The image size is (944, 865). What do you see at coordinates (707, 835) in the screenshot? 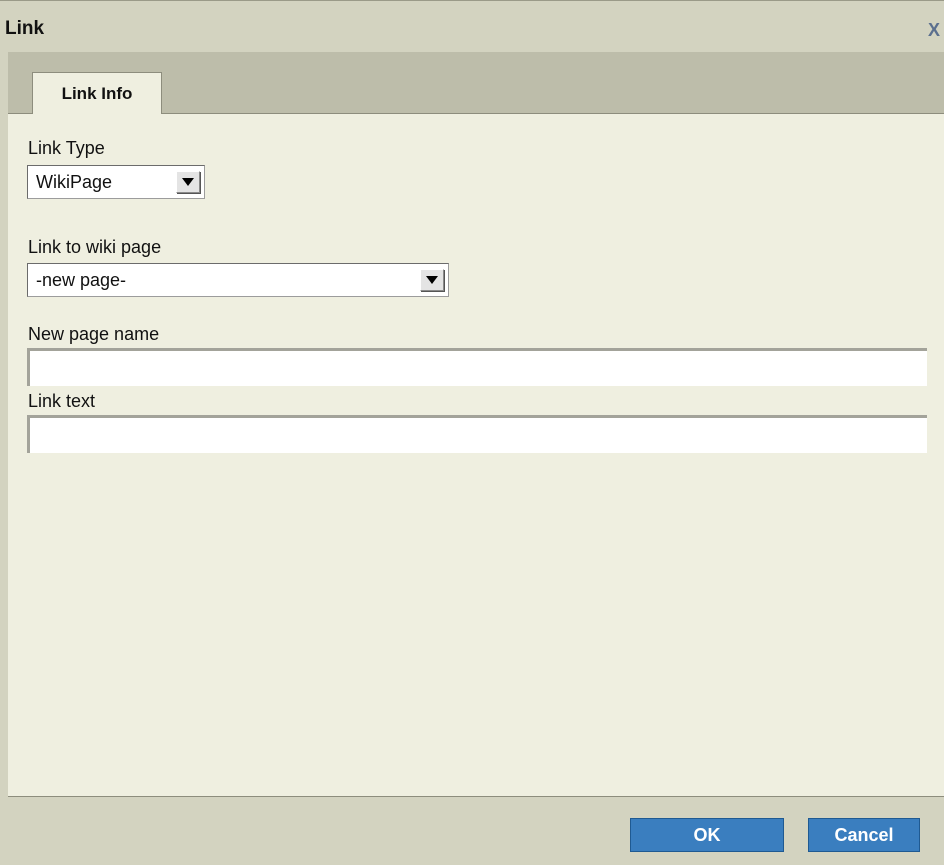
I see `ok-button: OK` at bounding box center [707, 835].